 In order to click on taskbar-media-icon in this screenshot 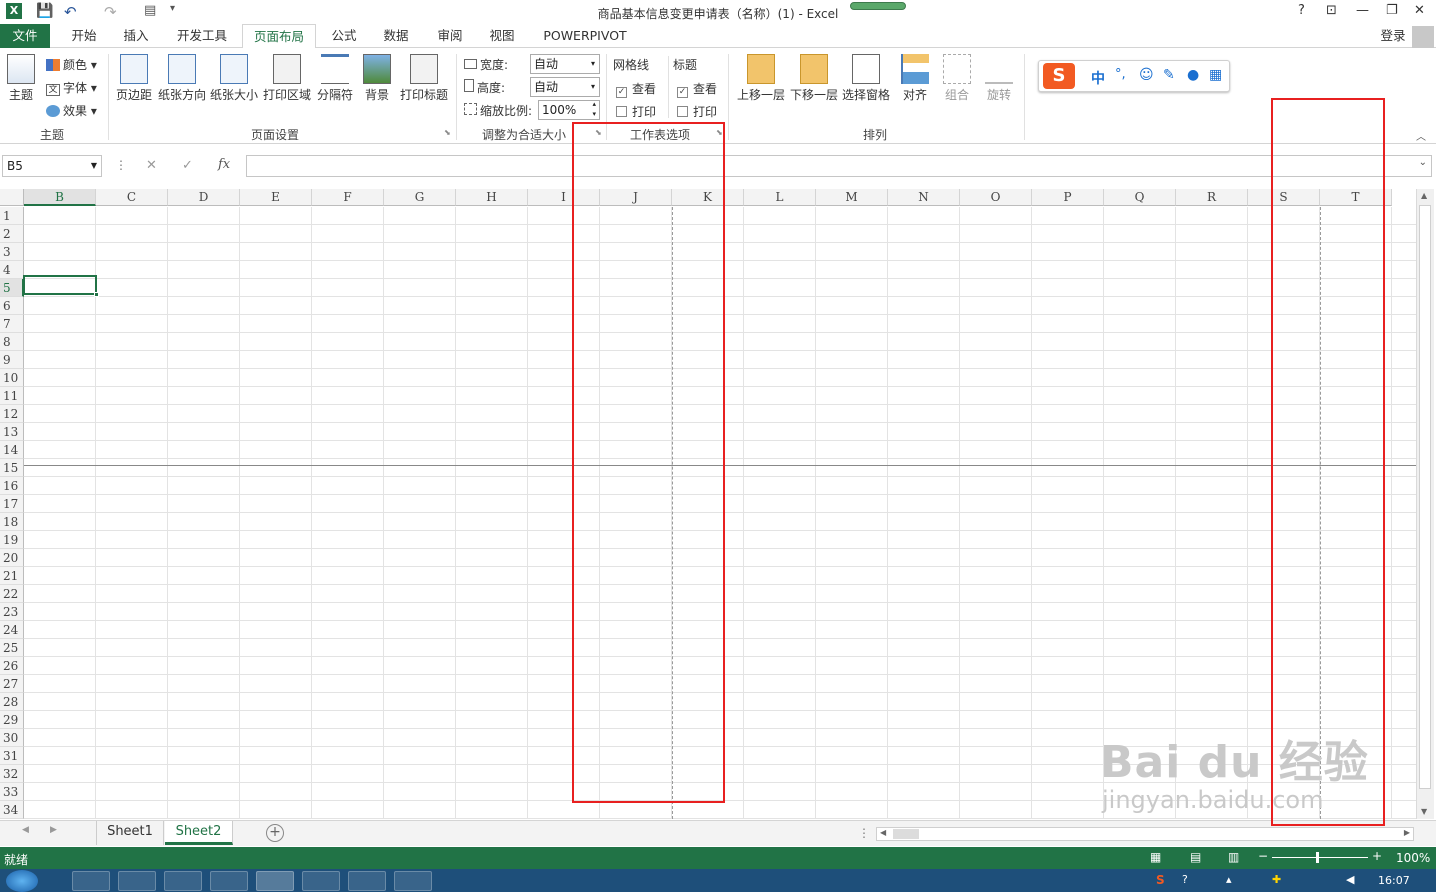, I will do `click(321, 881)`.